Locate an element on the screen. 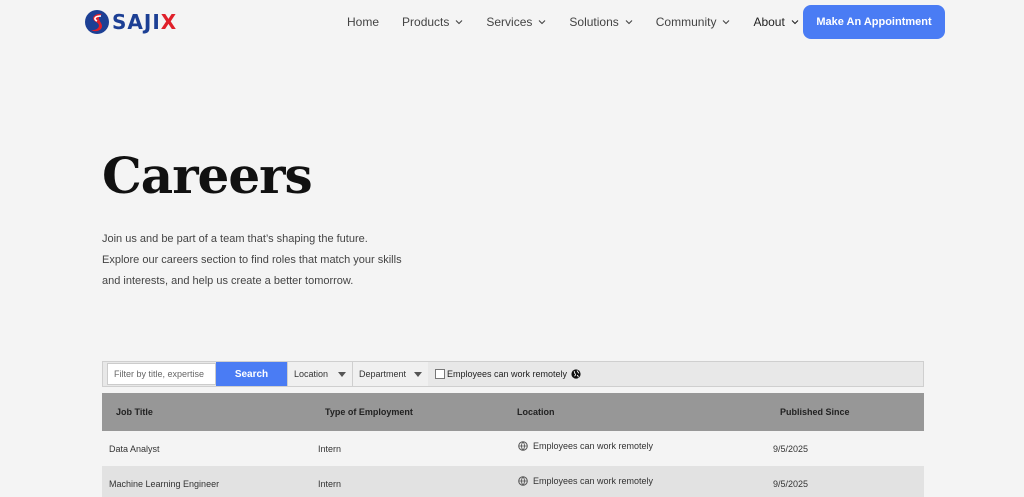 Image resolution: width=1024 pixels, height=497 pixels. nav-item-community: Community is located at coordinates (693, 22).